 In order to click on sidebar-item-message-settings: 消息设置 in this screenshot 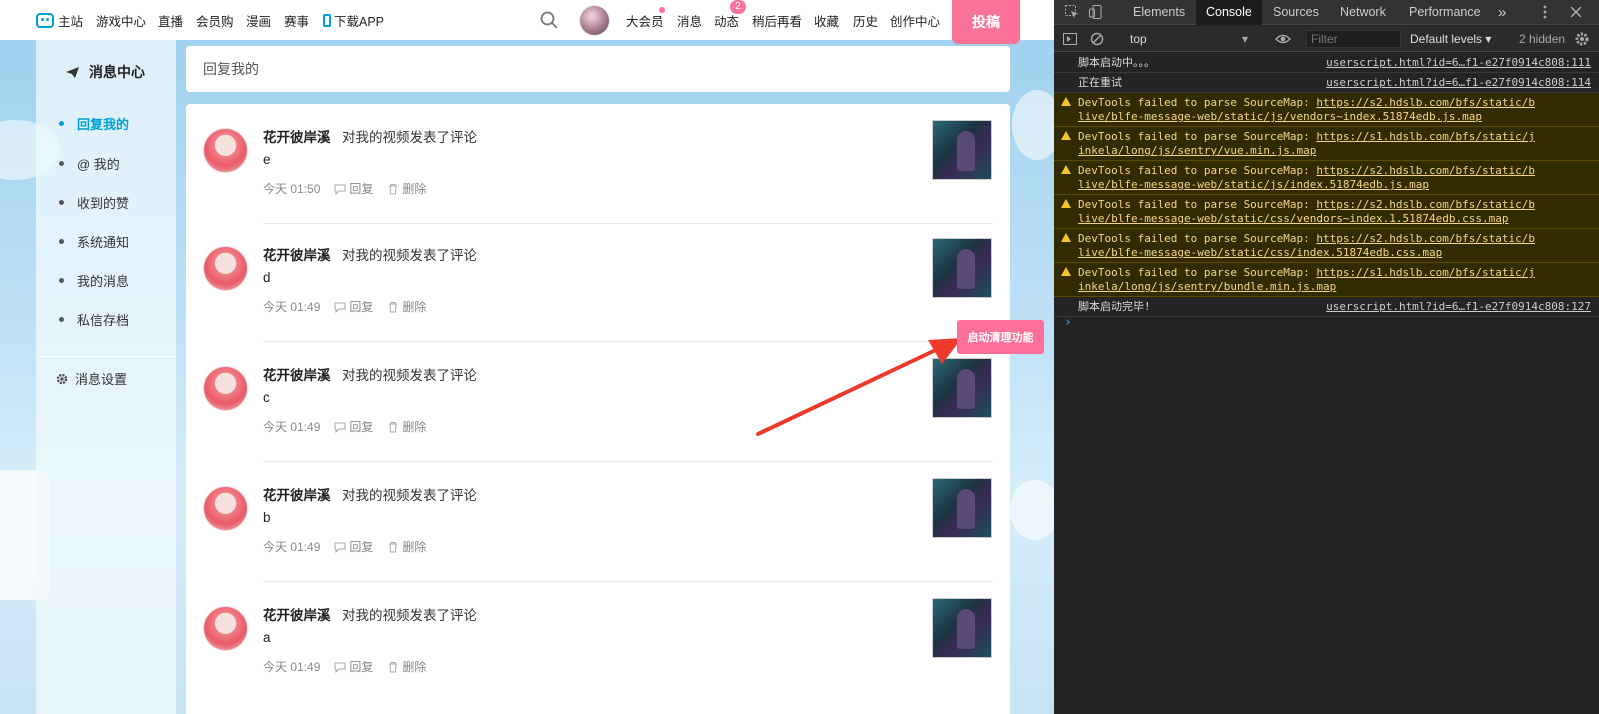, I will do `click(91, 378)`.